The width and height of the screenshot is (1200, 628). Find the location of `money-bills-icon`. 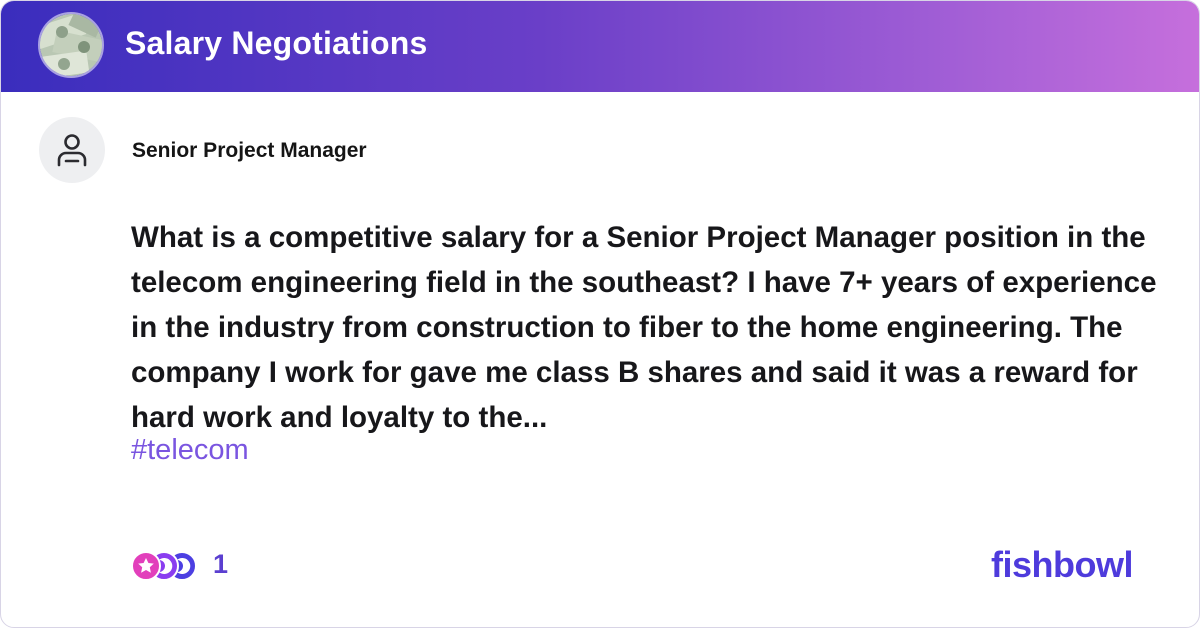

money-bills-icon is located at coordinates (71, 45).